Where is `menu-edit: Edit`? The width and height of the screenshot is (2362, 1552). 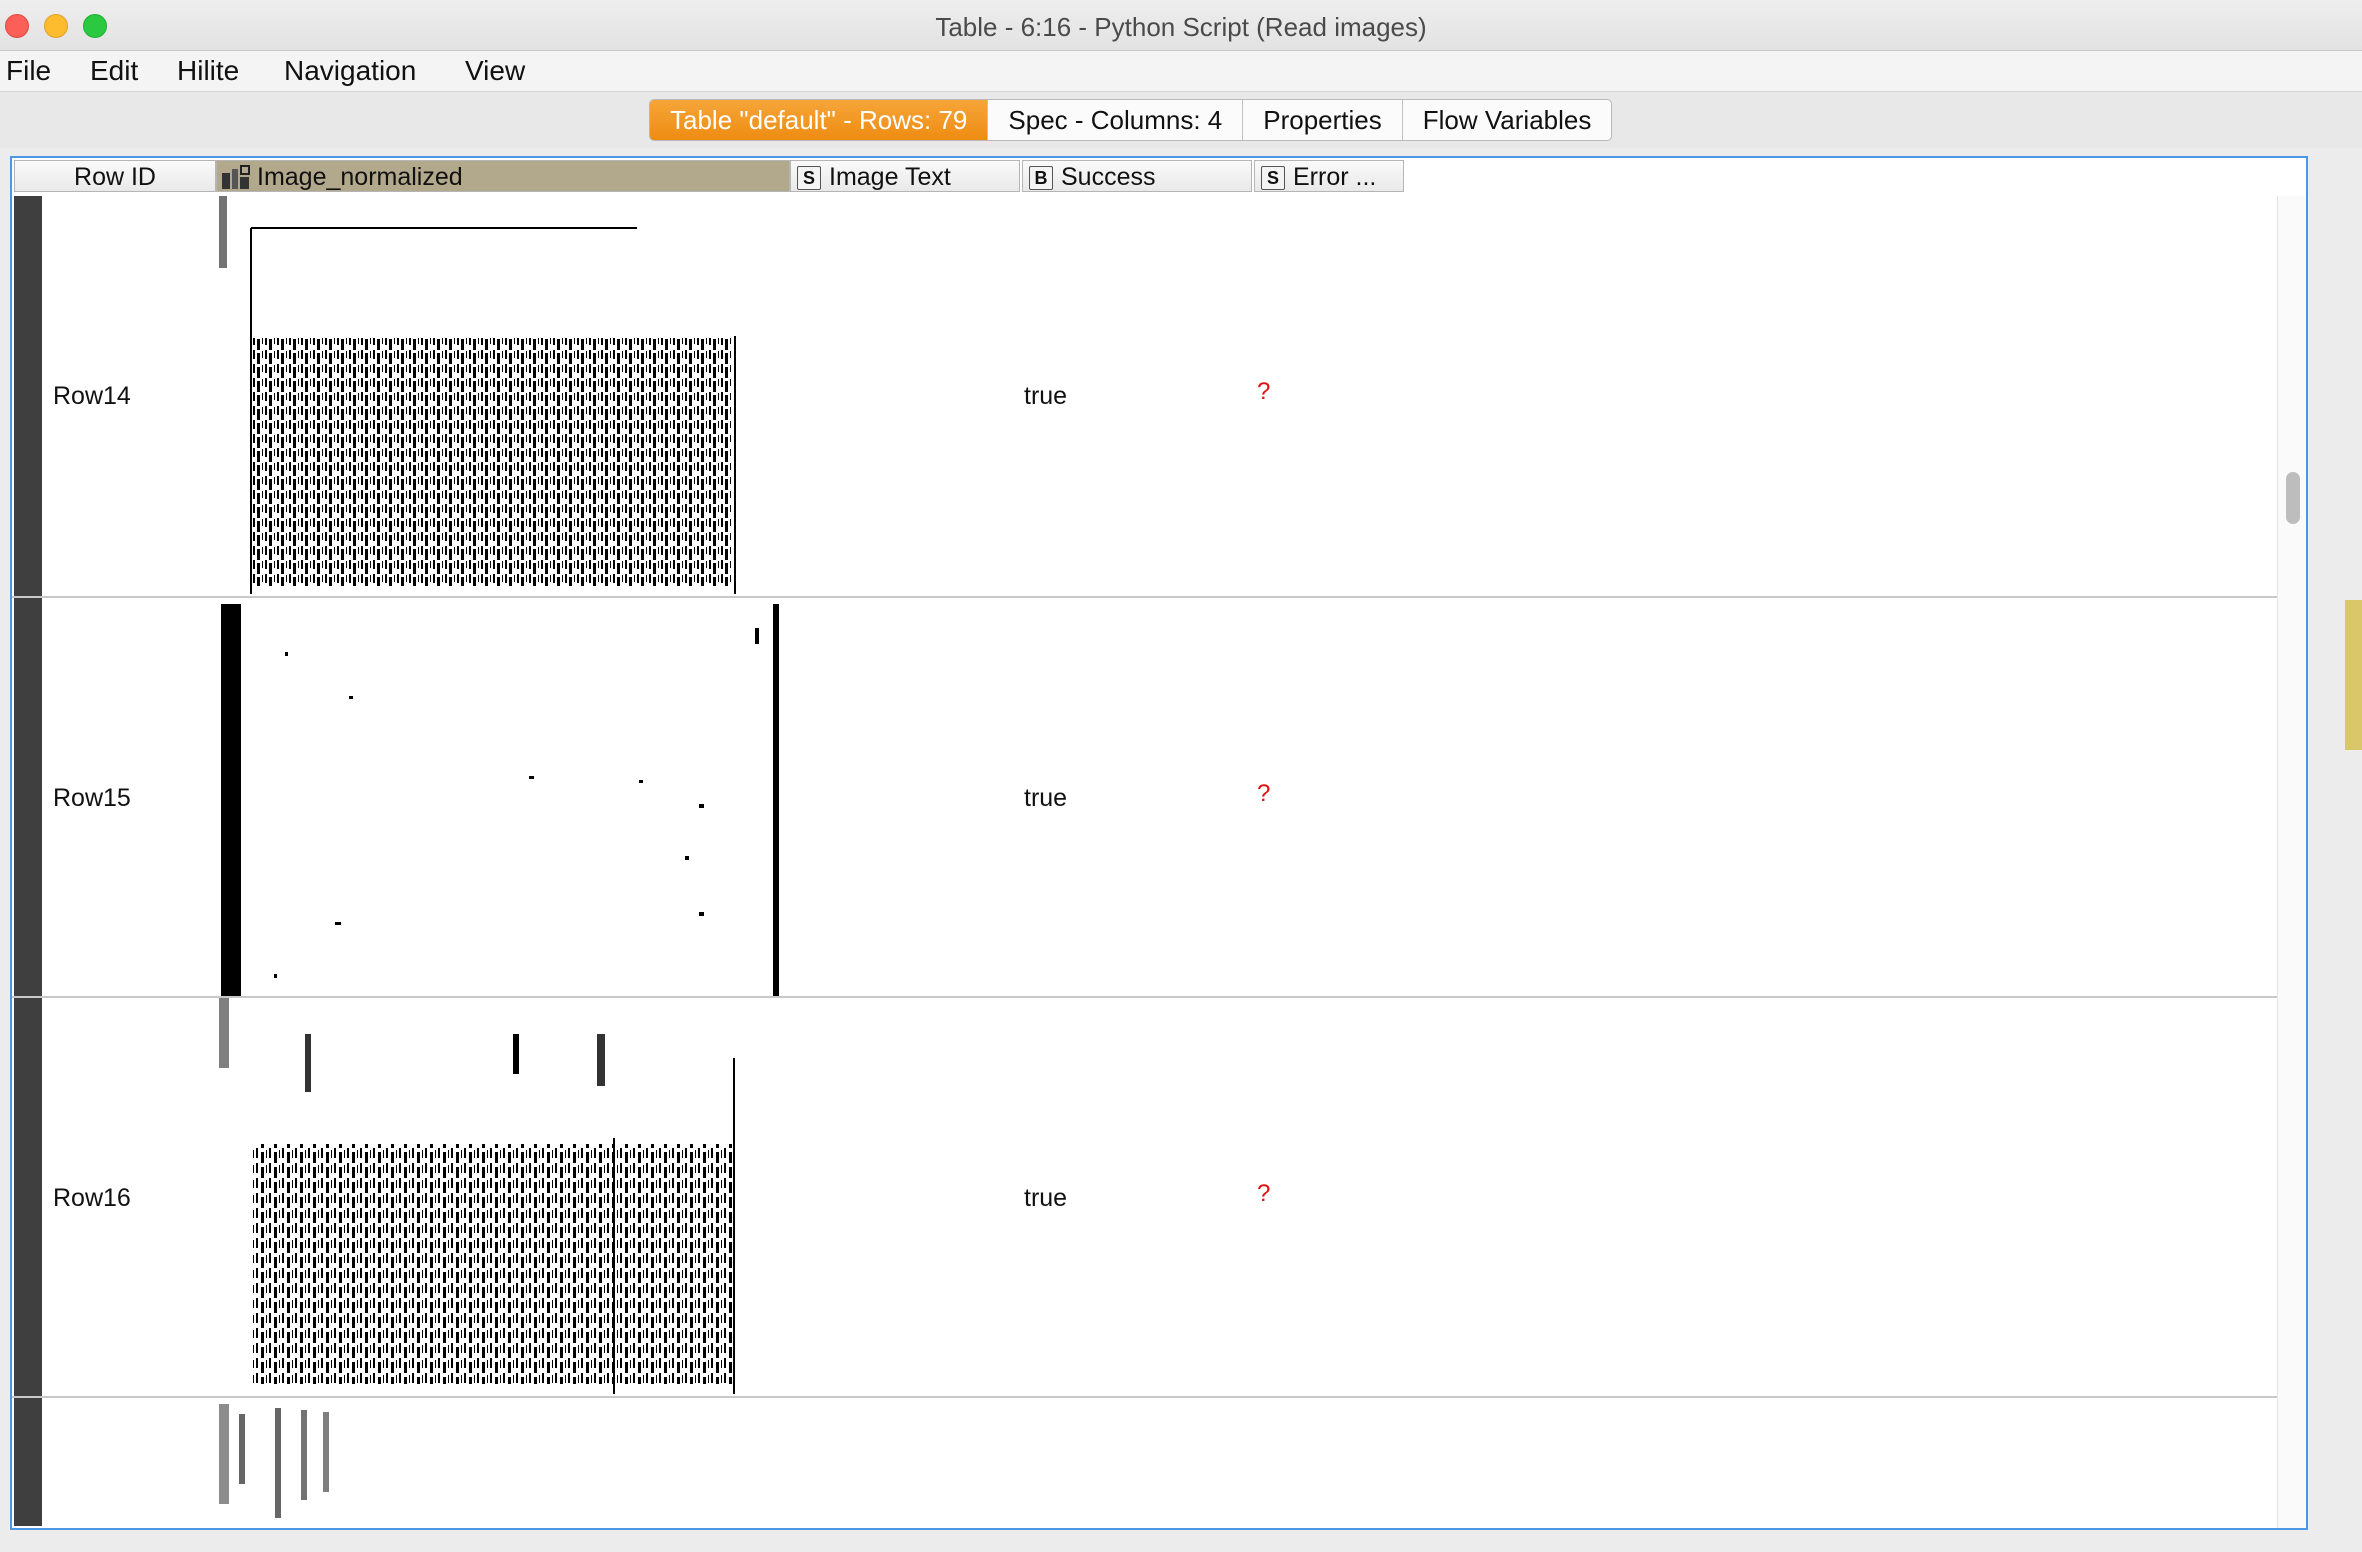
menu-edit: Edit is located at coordinates (114, 71).